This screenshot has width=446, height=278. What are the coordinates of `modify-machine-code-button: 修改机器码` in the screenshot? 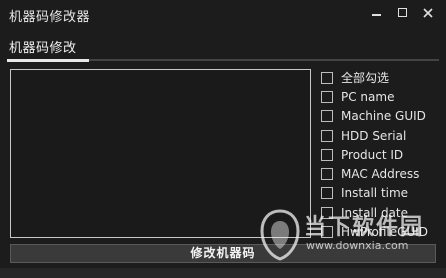 It's located at (223, 253).